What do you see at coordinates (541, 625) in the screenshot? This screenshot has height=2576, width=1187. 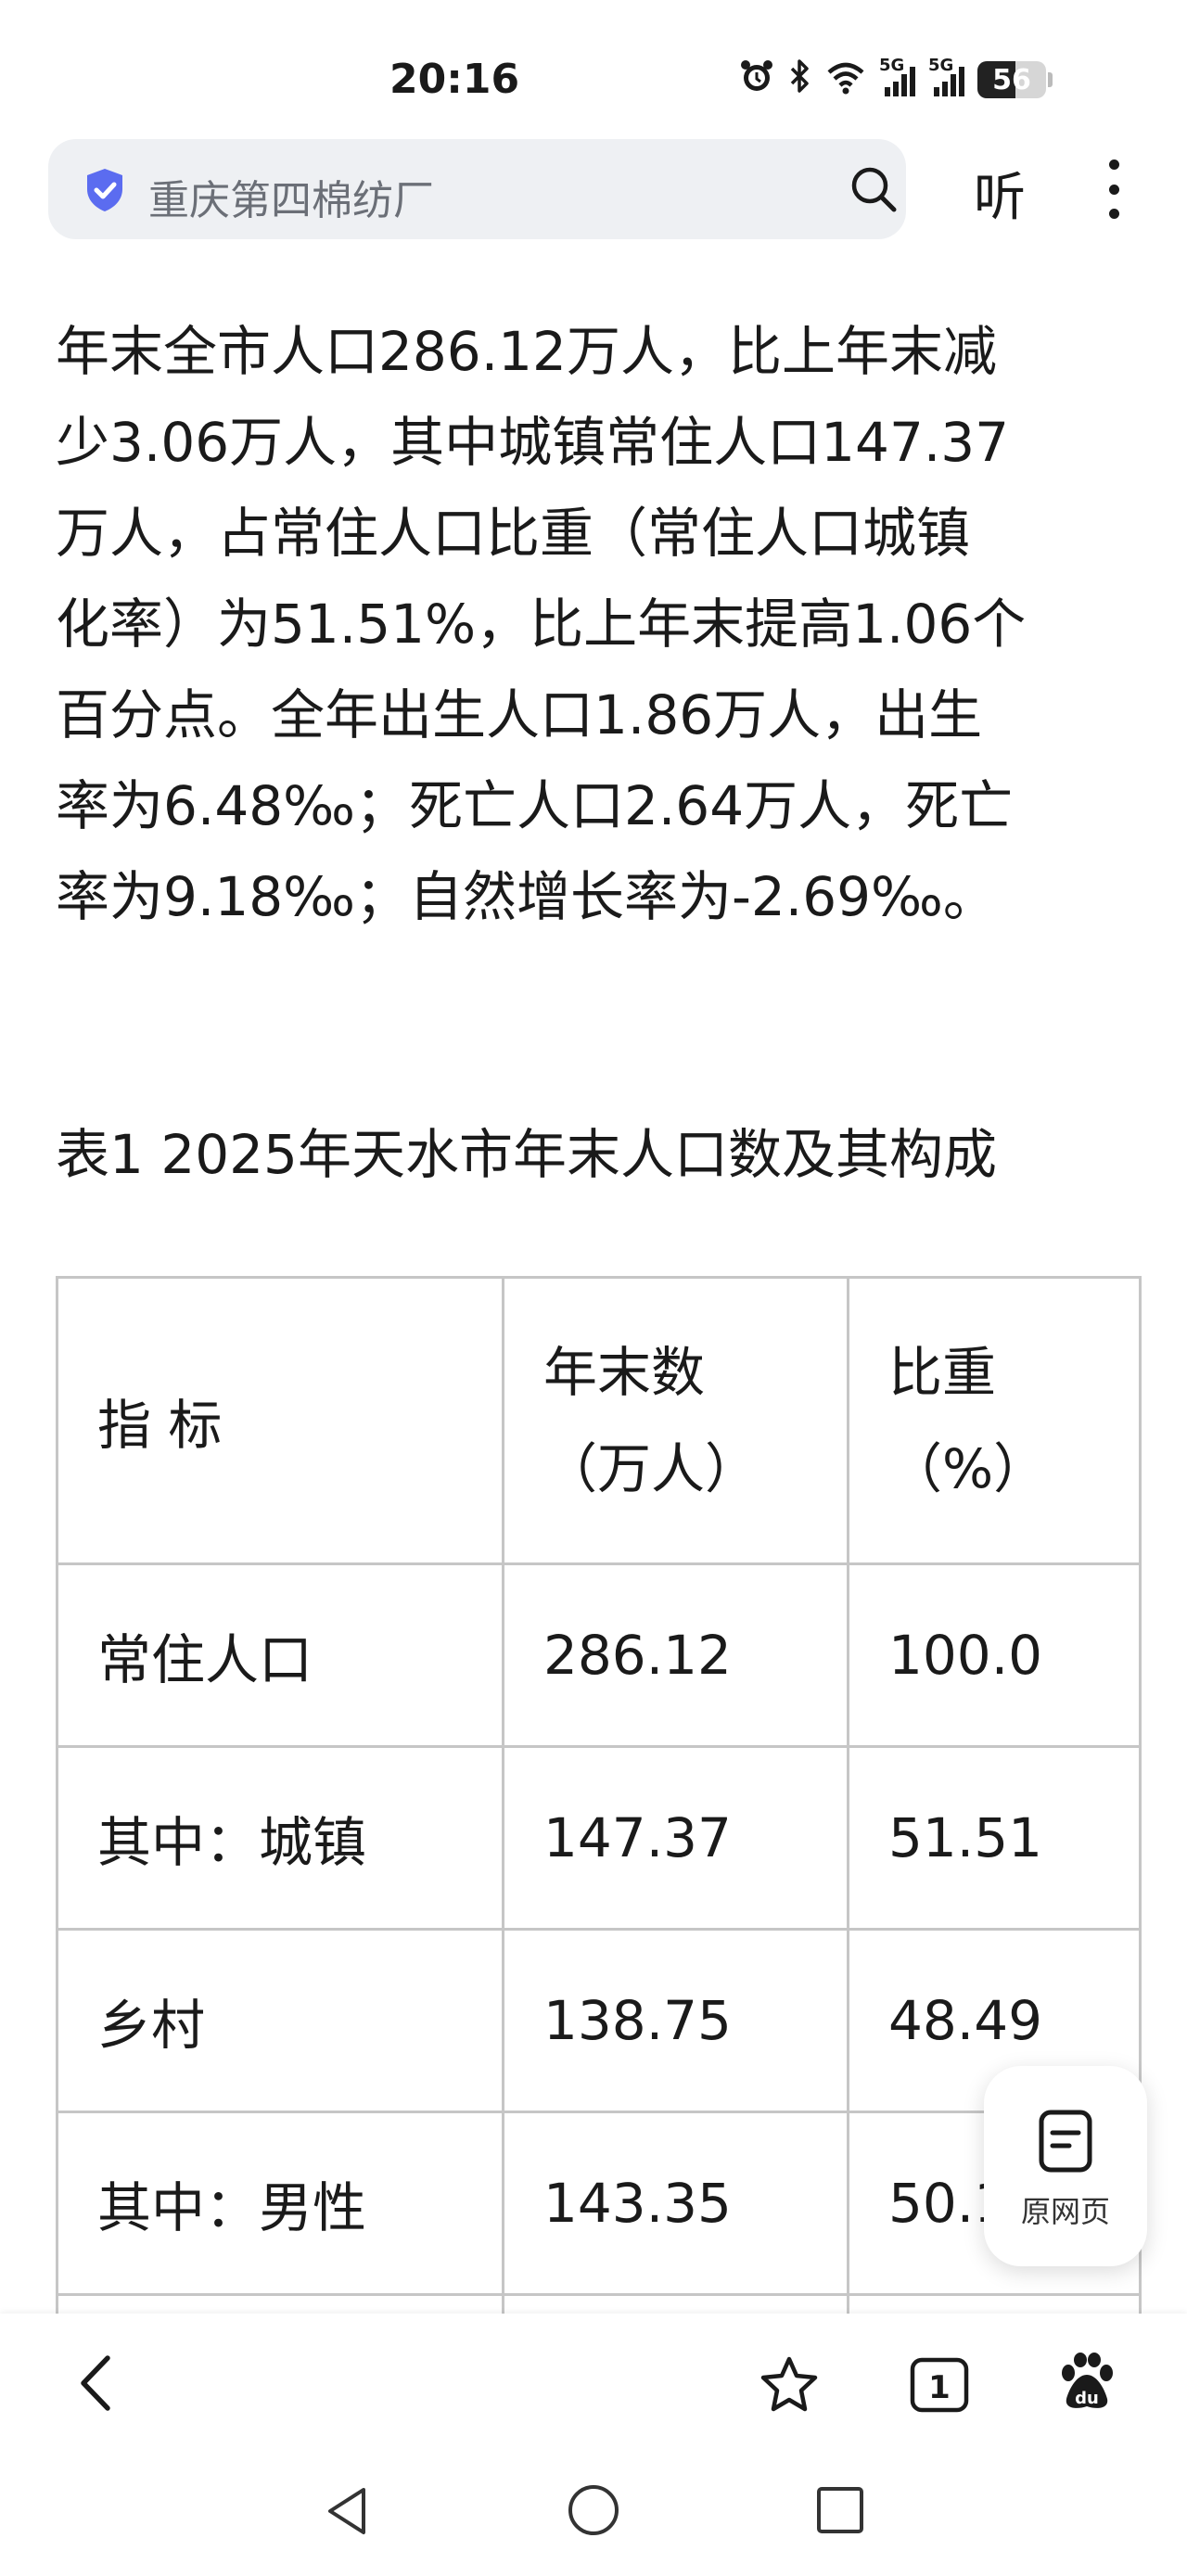 I see `article-line: 化率）为51.51%，比上年末提高1.06个` at bounding box center [541, 625].